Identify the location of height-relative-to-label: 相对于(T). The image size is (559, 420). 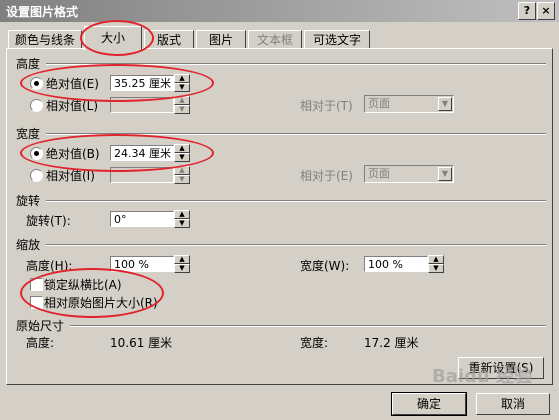
(326, 106).